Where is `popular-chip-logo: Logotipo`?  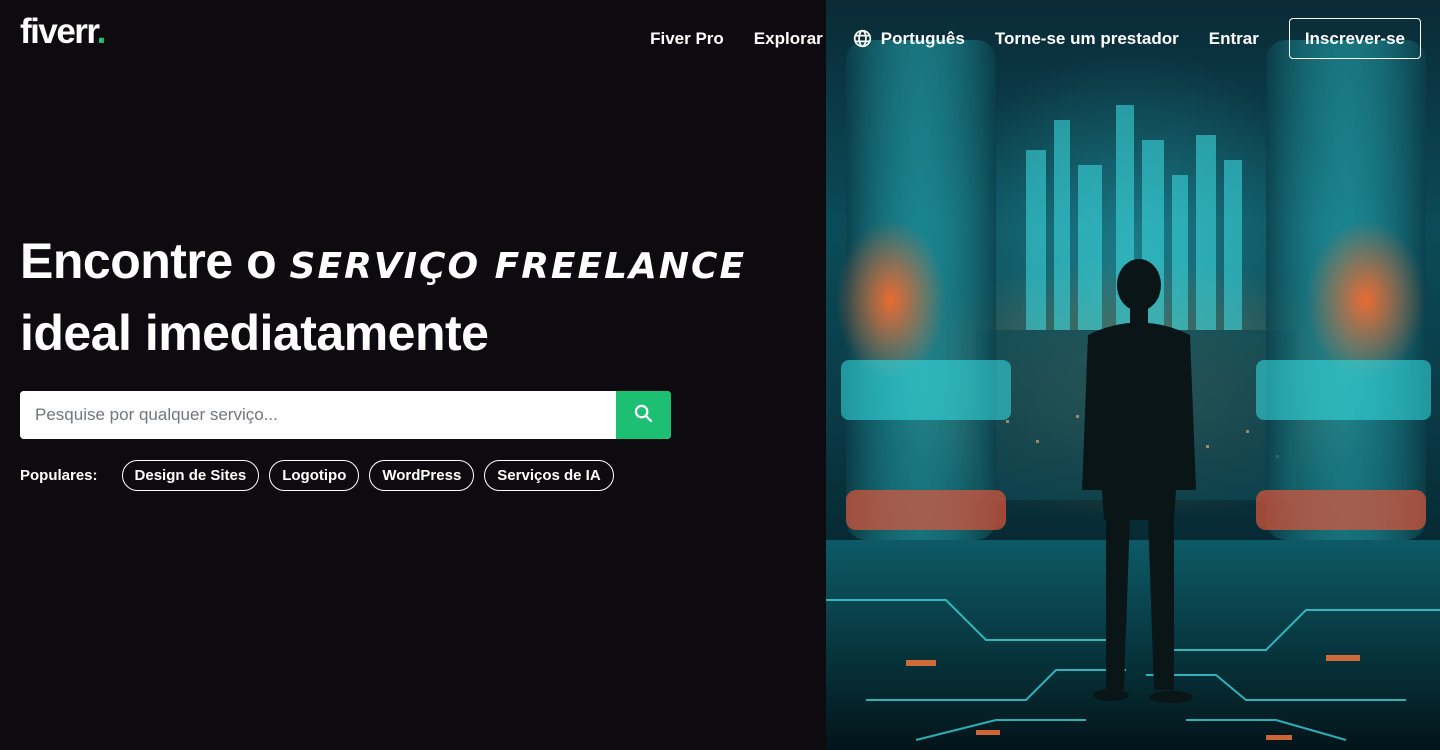
popular-chip-logo: Logotipo is located at coordinates (314, 475).